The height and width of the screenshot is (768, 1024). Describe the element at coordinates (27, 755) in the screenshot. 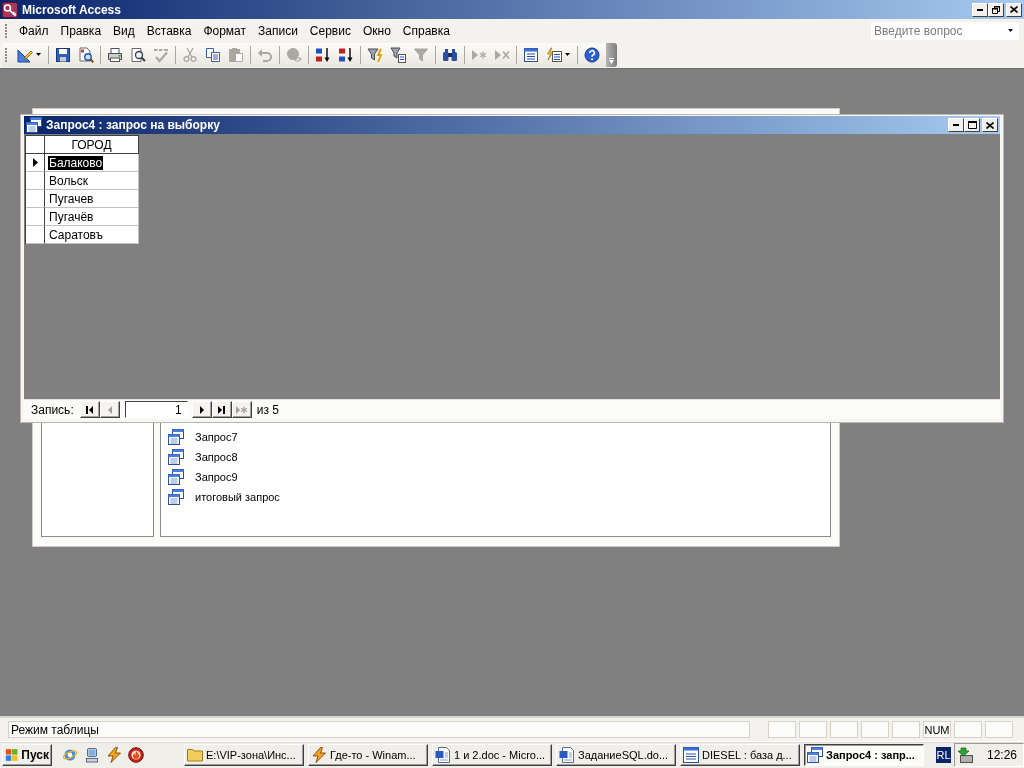

I see `start-button: Пуск` at that location.